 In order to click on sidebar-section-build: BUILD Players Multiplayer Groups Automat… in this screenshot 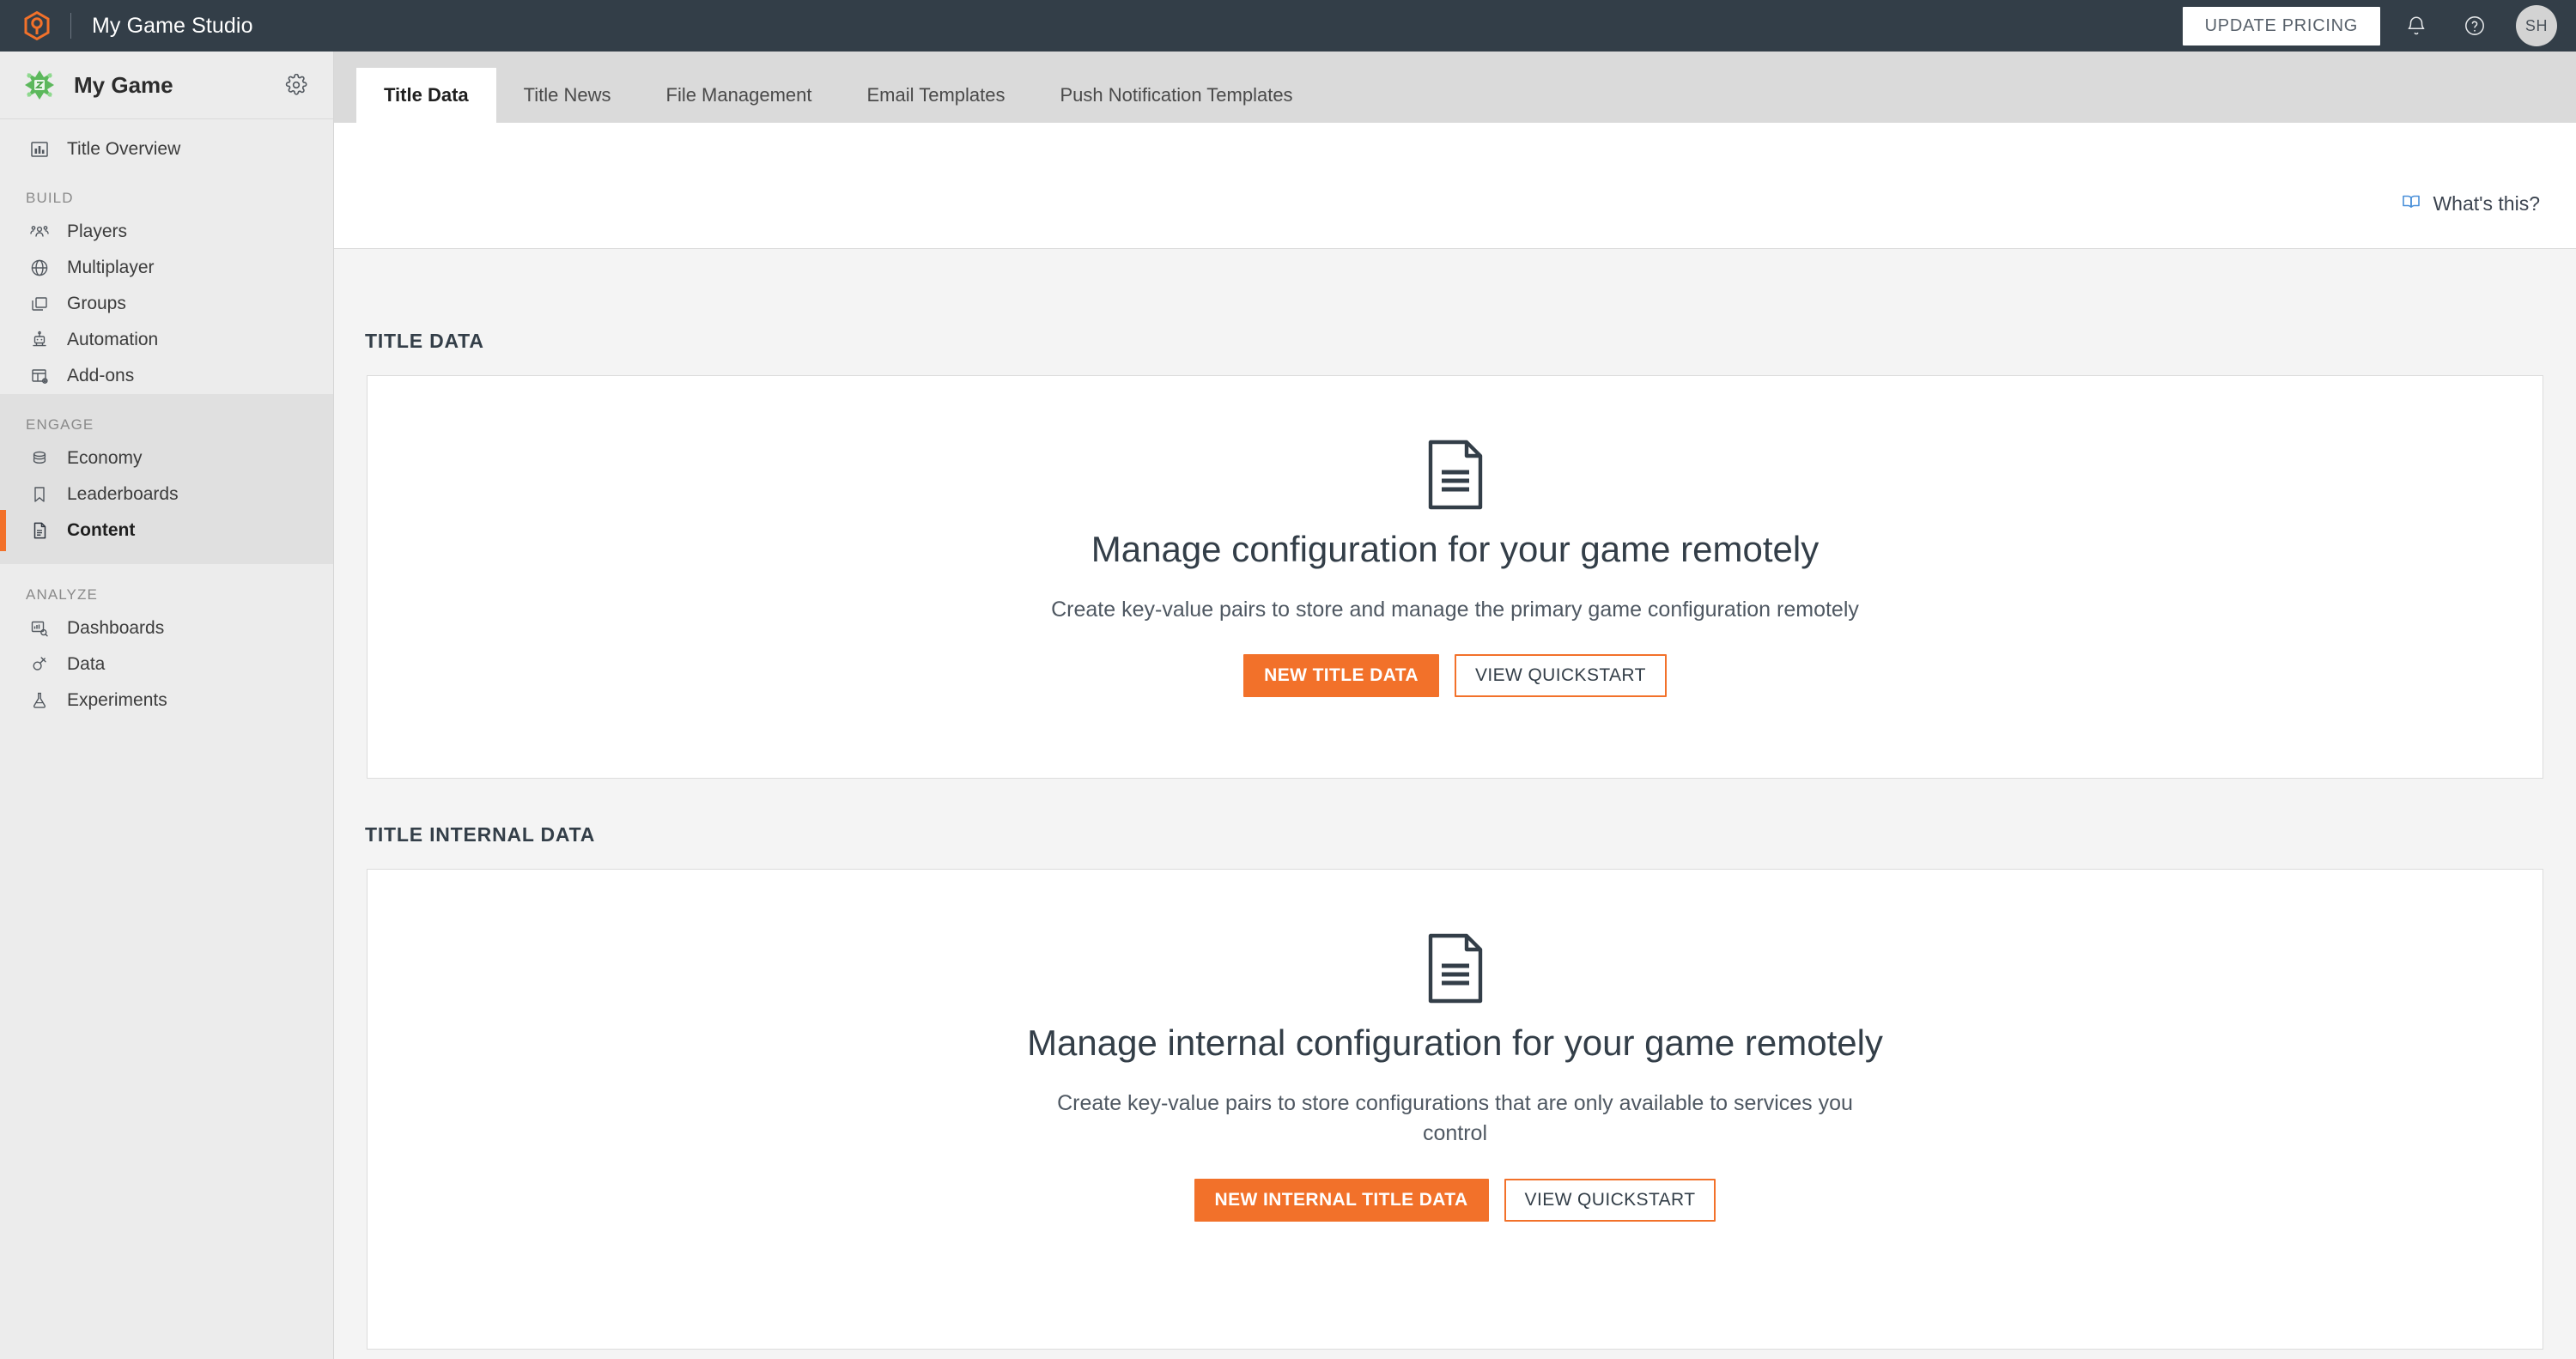, I will do `click(166, 280)`.